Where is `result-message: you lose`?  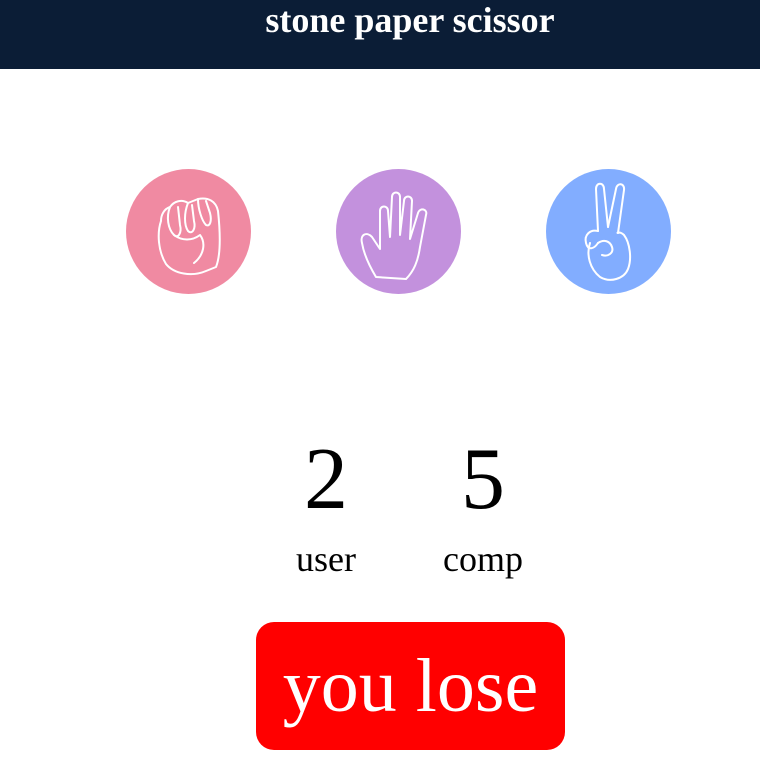 result-message: you lose is located at coordinates (410, 686).